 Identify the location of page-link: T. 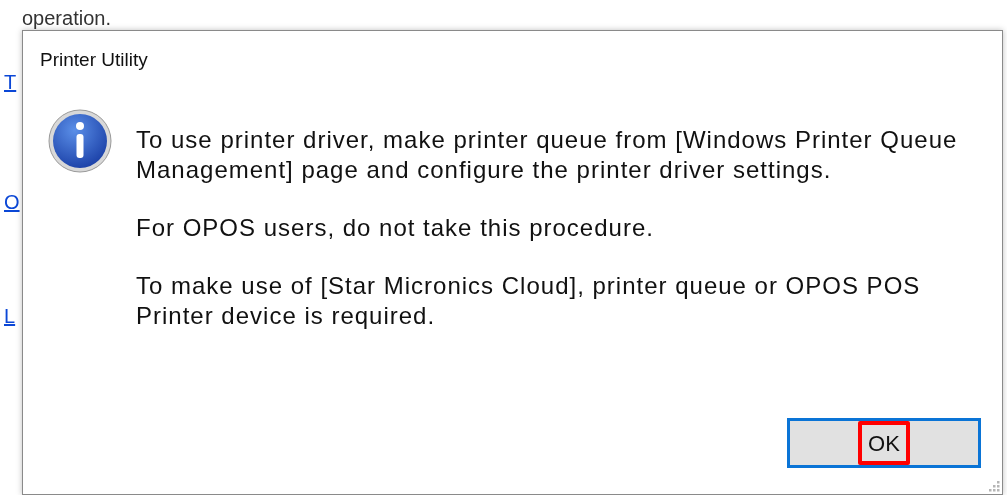
(13, 82).